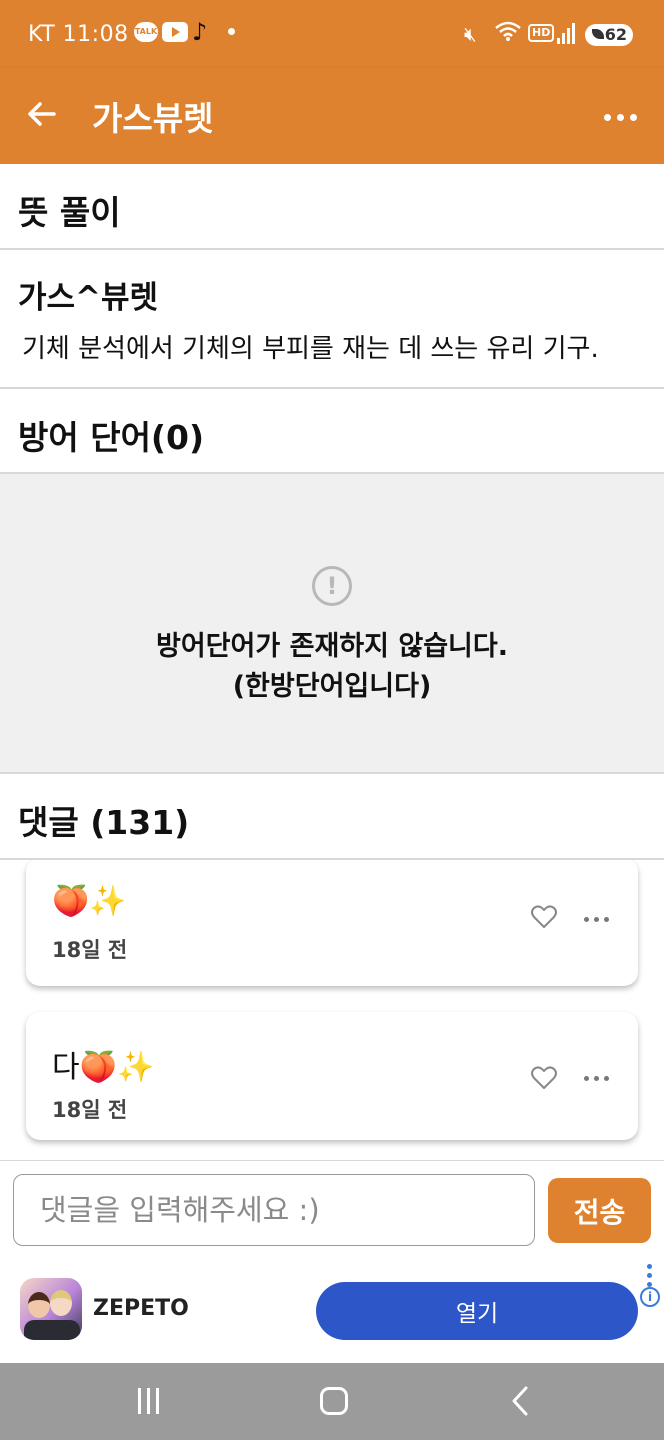  Describe the element at coordinates (332, 319) in the screenshot. I see `meaning-content` at that location.